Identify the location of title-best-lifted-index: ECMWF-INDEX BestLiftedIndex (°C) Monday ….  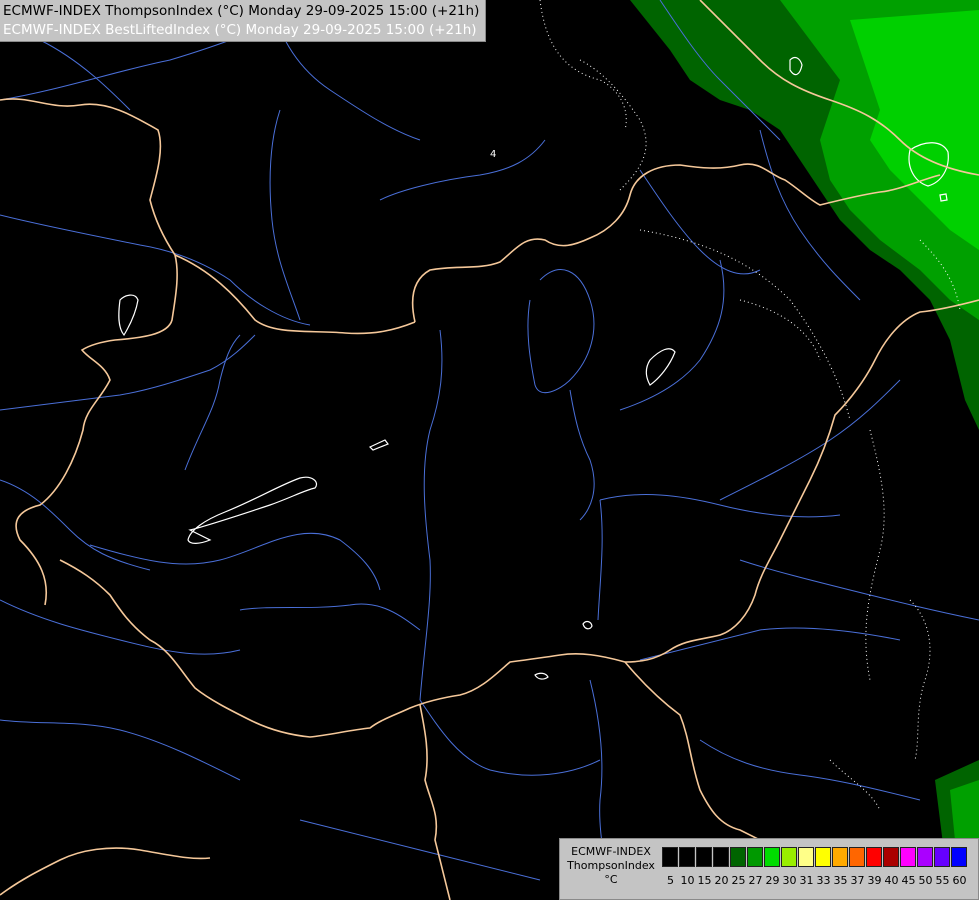
(240, 30).